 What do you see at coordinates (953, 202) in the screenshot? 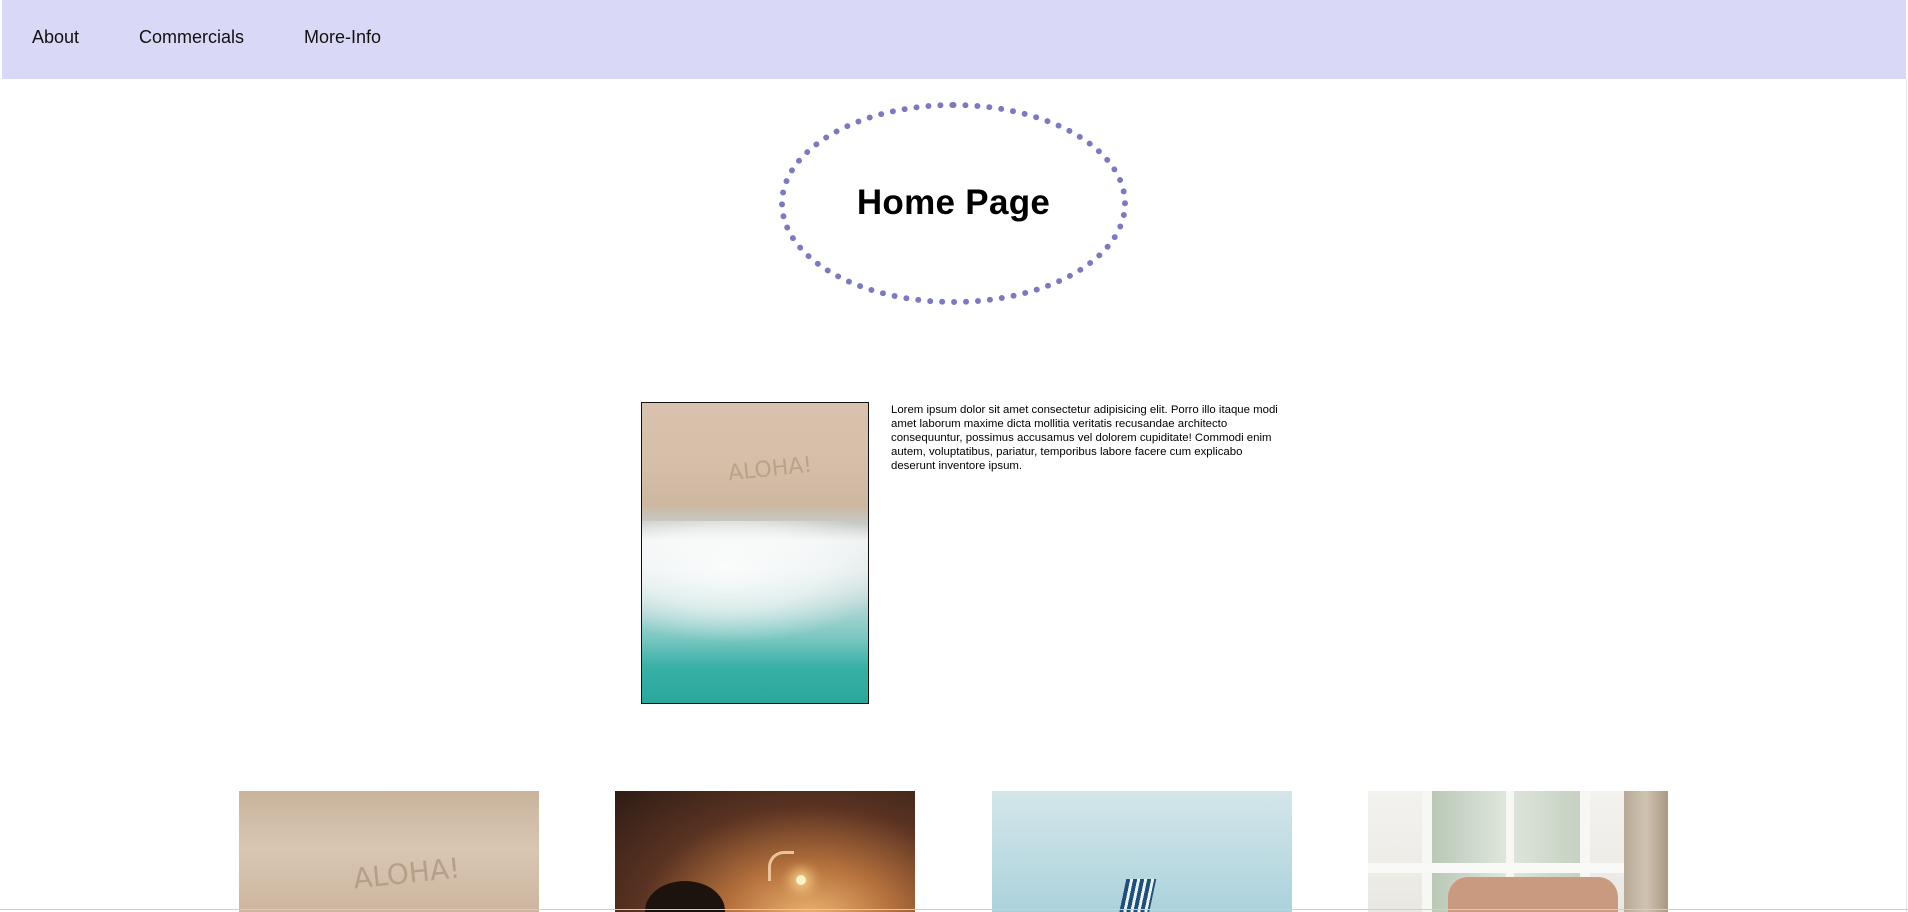
I see `page-title: Home Page` at bounding box center [953, 202].